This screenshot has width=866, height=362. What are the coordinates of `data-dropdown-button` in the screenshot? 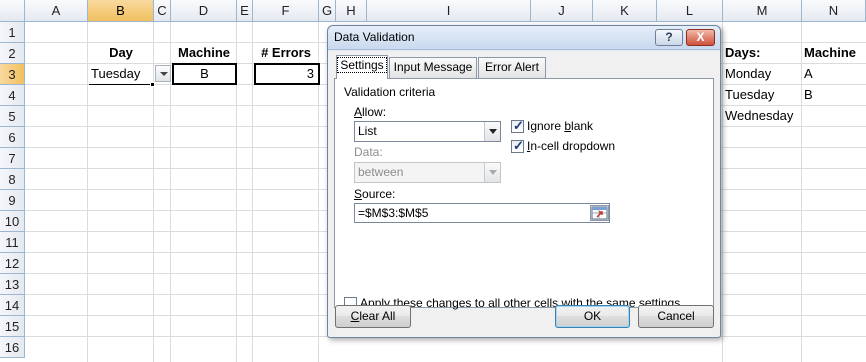 It's located at (492, 172).